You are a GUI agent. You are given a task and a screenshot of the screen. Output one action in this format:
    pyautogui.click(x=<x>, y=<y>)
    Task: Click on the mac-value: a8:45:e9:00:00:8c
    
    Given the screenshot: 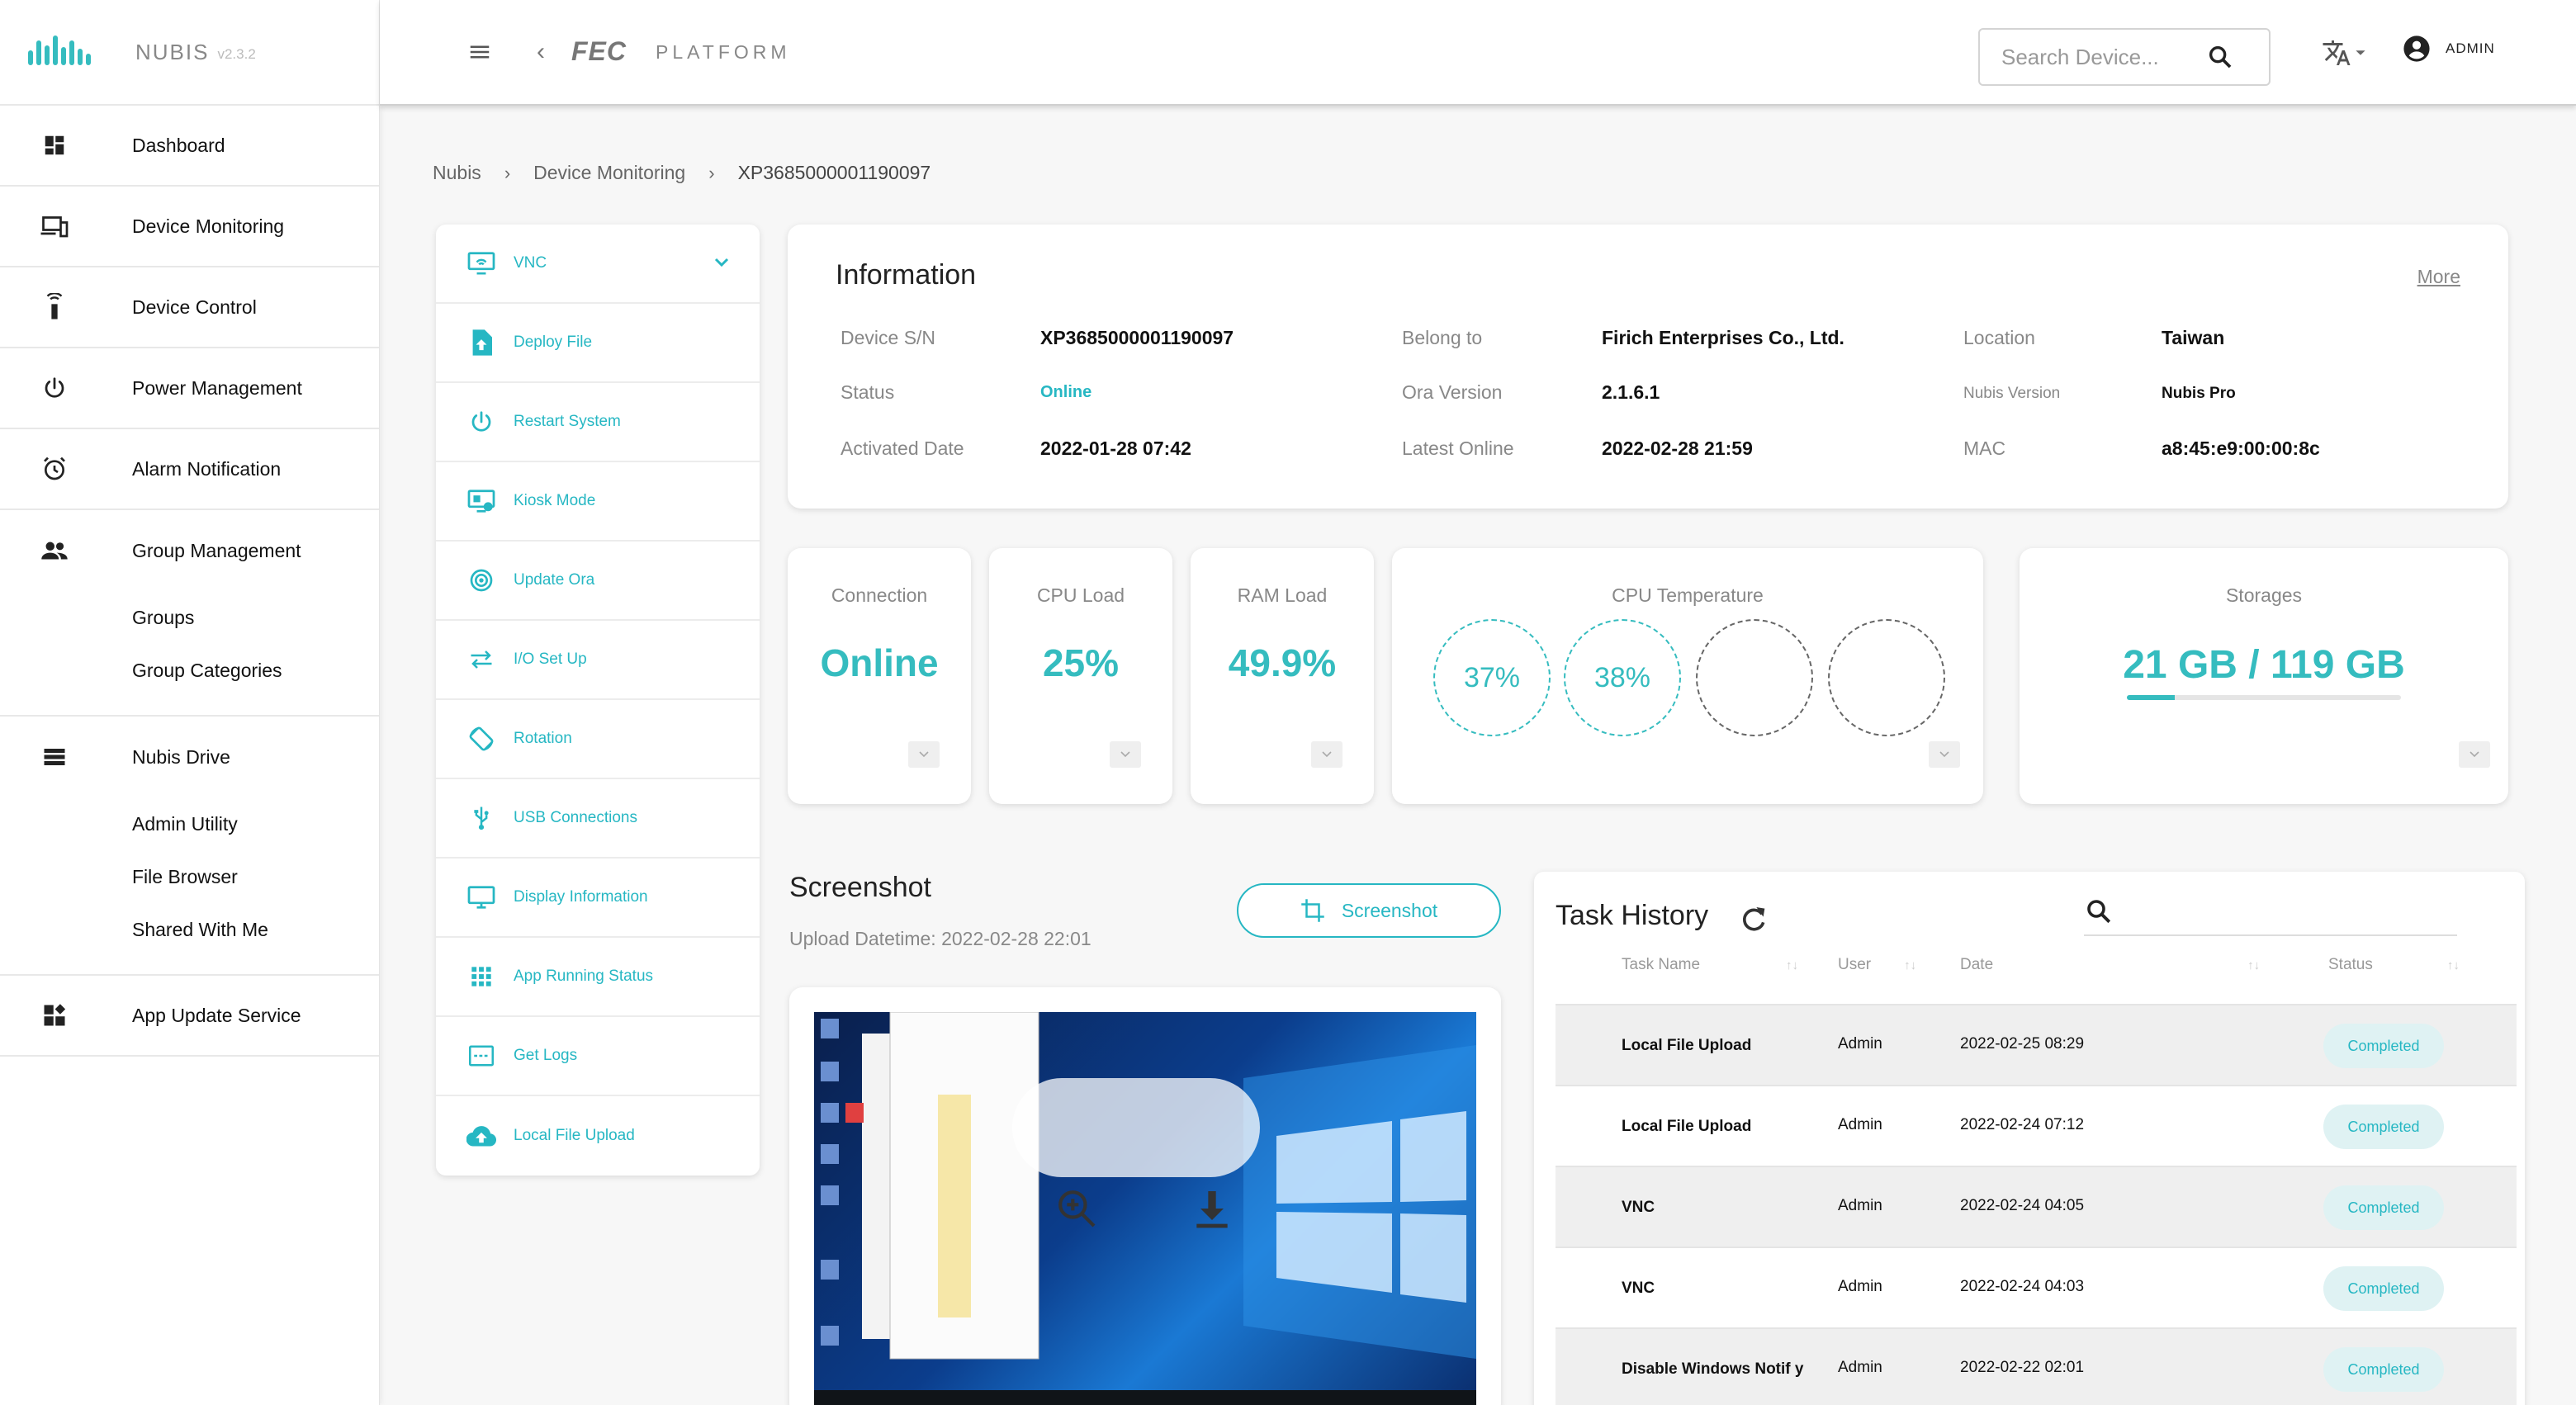 What is the action you would take?
    pyautogui.click(x=2241, y=448)
    